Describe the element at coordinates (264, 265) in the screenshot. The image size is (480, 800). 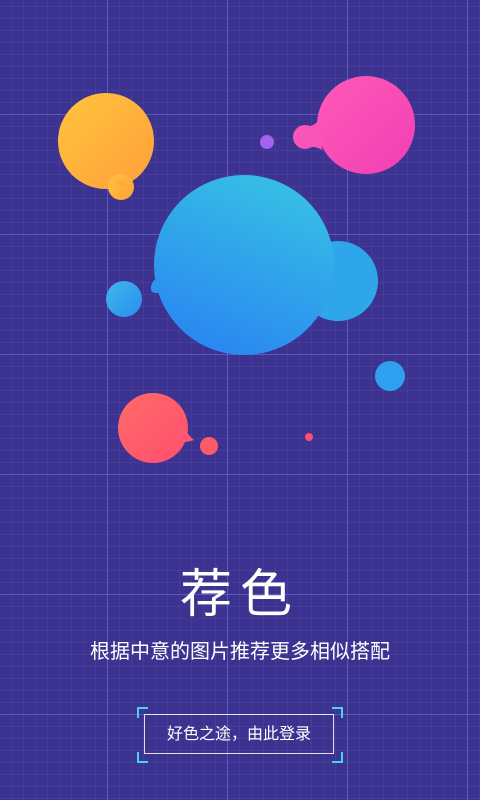
I see `large-blue-bubble` at that location.